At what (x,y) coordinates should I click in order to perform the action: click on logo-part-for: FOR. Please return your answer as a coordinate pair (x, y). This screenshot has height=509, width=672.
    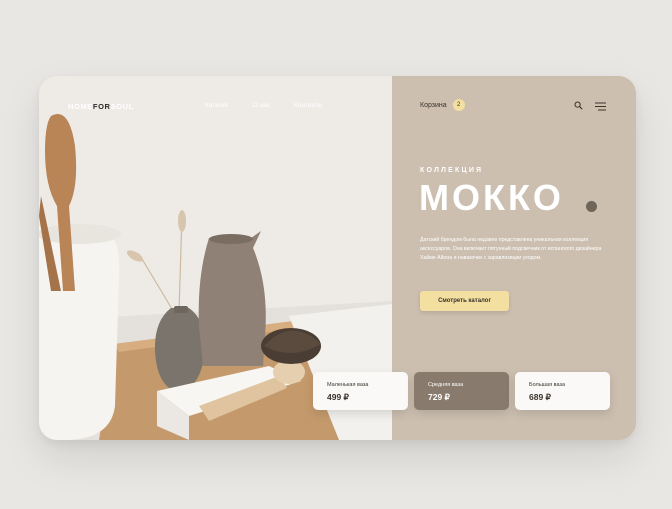
    Looking at the image, I should click on (101, 106).